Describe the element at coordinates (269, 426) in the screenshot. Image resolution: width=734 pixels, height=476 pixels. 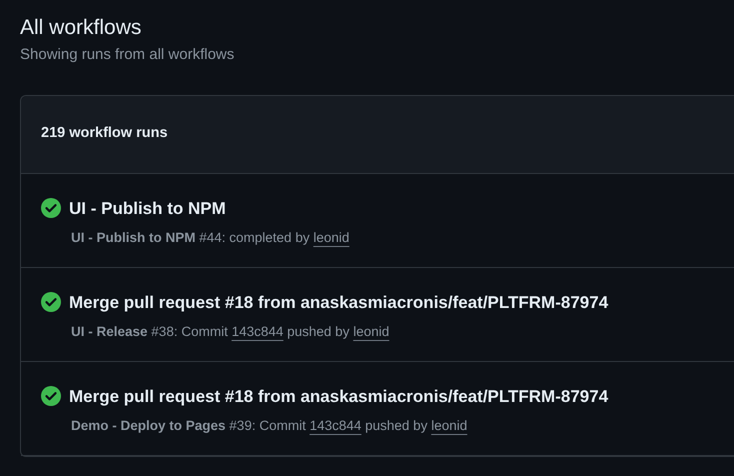
I see `run-details: Demo - Deploy to Pages #39: Commit 143c844 pushed by leonid` at that location.